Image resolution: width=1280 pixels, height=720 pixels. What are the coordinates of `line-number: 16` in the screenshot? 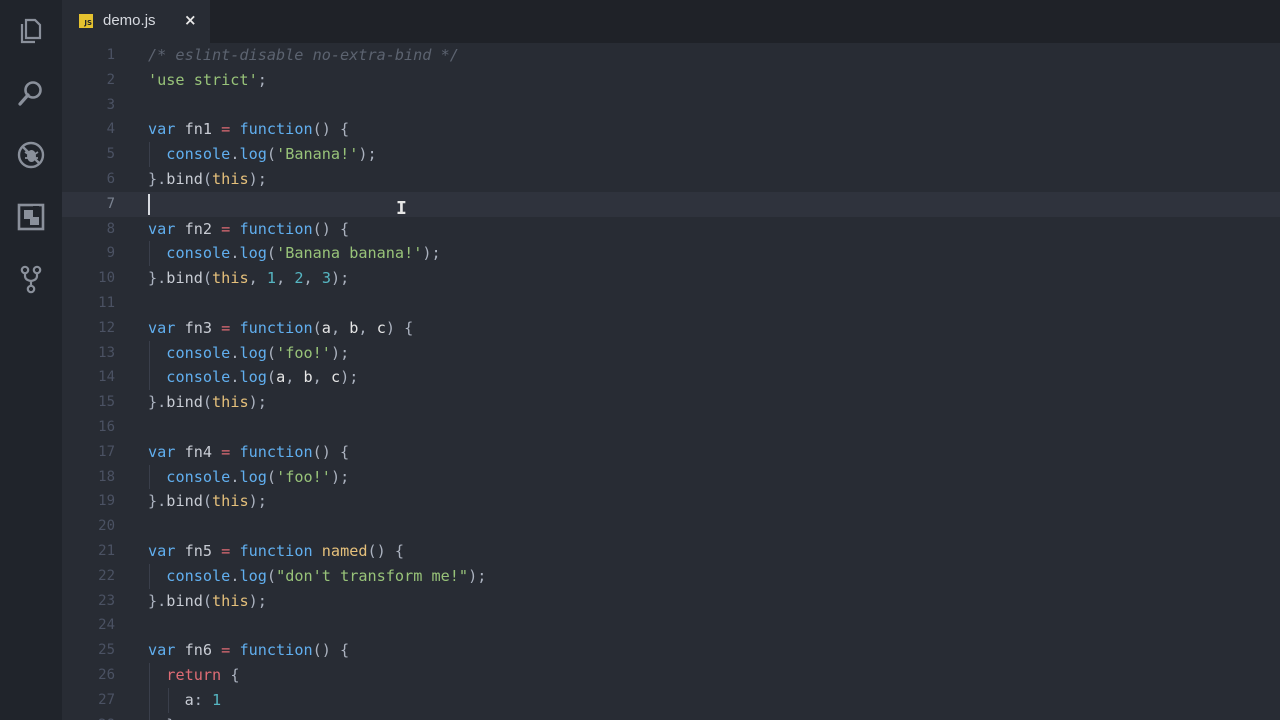 It's located at (106, 427).